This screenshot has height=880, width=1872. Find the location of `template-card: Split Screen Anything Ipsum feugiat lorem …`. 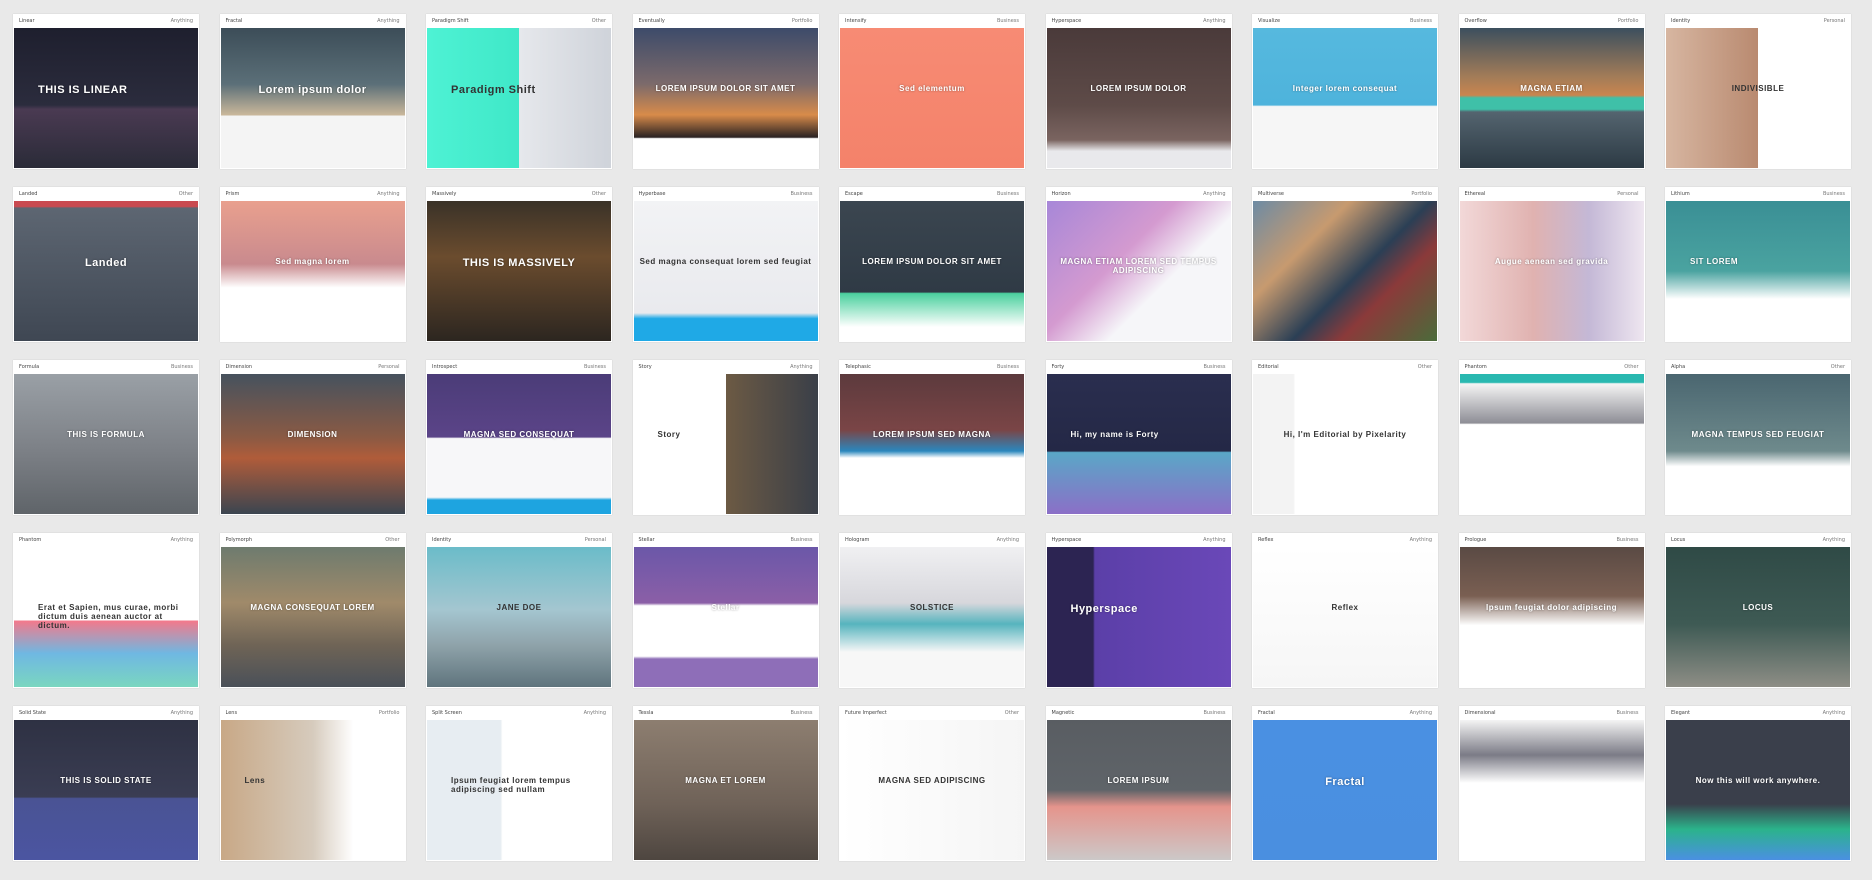

template-card: Split Screen Anything Ipsum feugiat lorem … is located at coordinates (519, 783).